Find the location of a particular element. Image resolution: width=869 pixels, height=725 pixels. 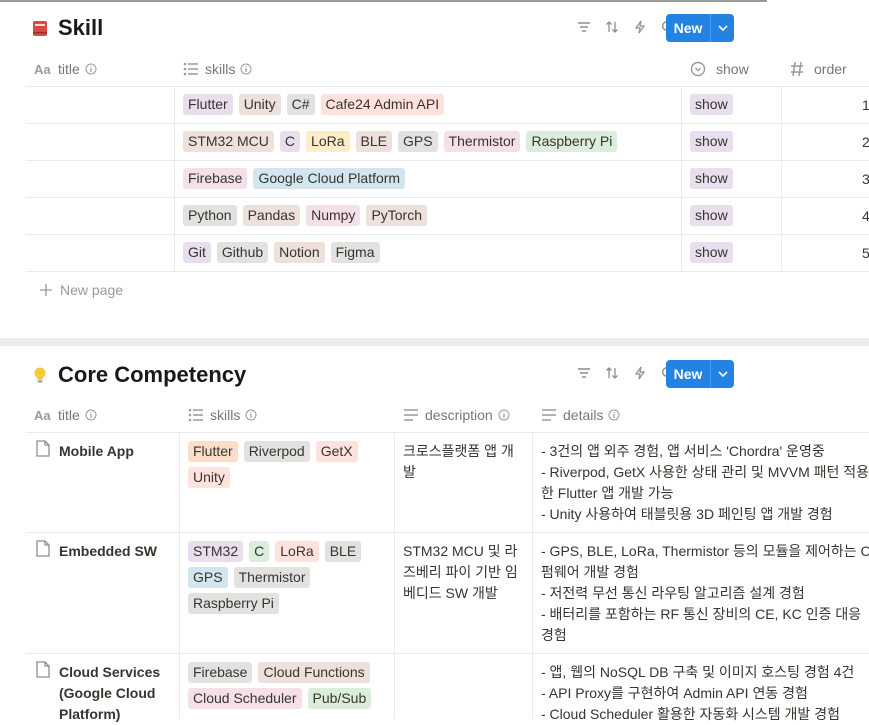

column-header-order: order is located at coordinates (818, 69).